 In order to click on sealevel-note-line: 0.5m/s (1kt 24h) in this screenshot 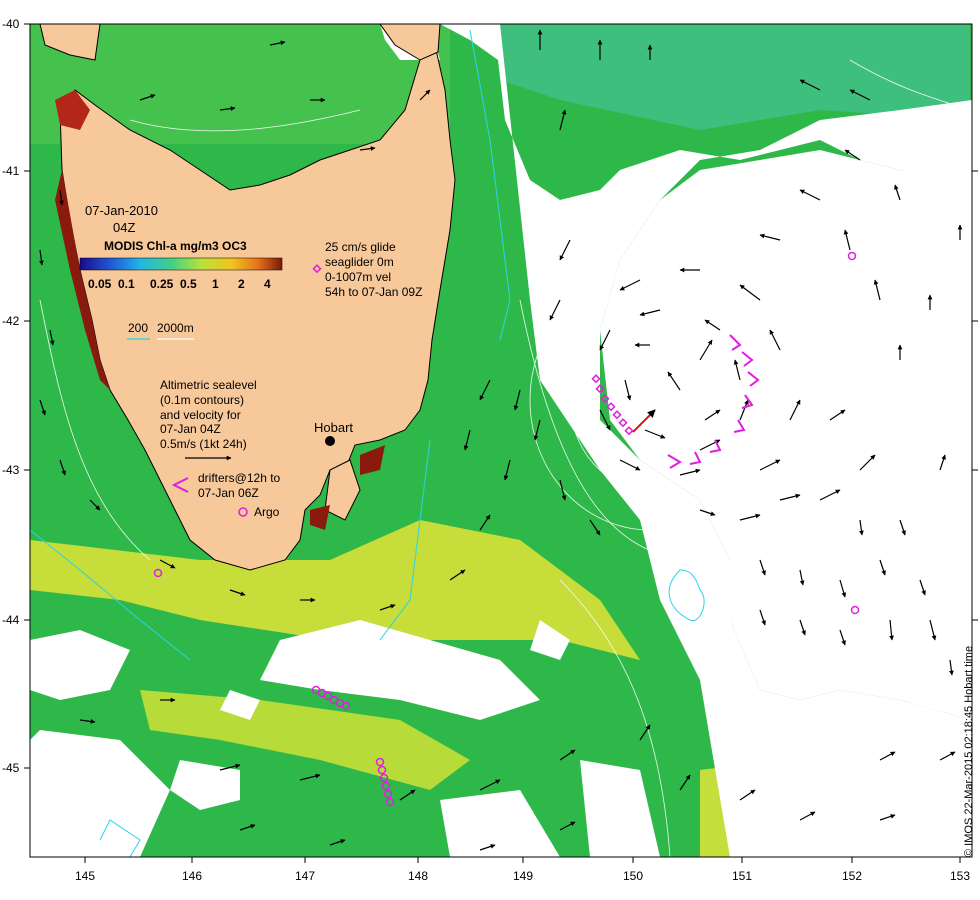, I will do `click(203, 444)`.